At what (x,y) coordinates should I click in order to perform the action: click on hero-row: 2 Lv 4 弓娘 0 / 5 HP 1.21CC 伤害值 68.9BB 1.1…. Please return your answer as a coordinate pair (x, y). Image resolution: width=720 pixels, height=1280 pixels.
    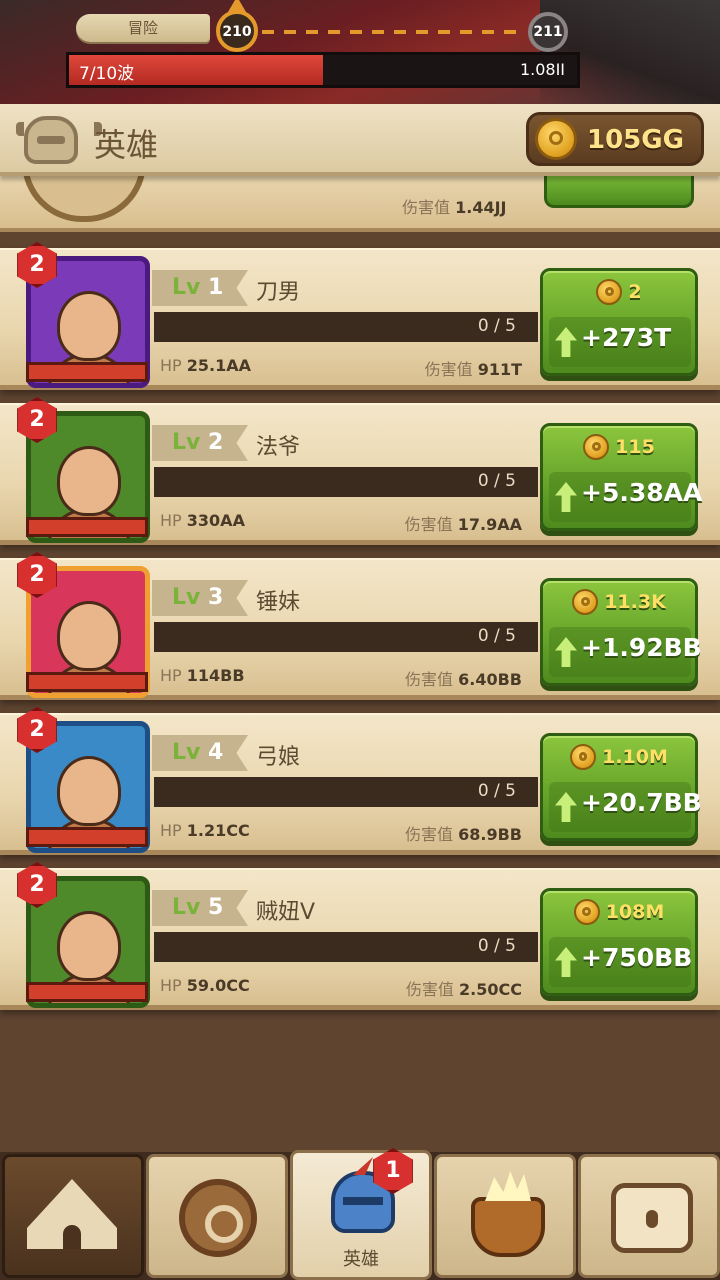
    Looking at the image, I should click on (360, 781).